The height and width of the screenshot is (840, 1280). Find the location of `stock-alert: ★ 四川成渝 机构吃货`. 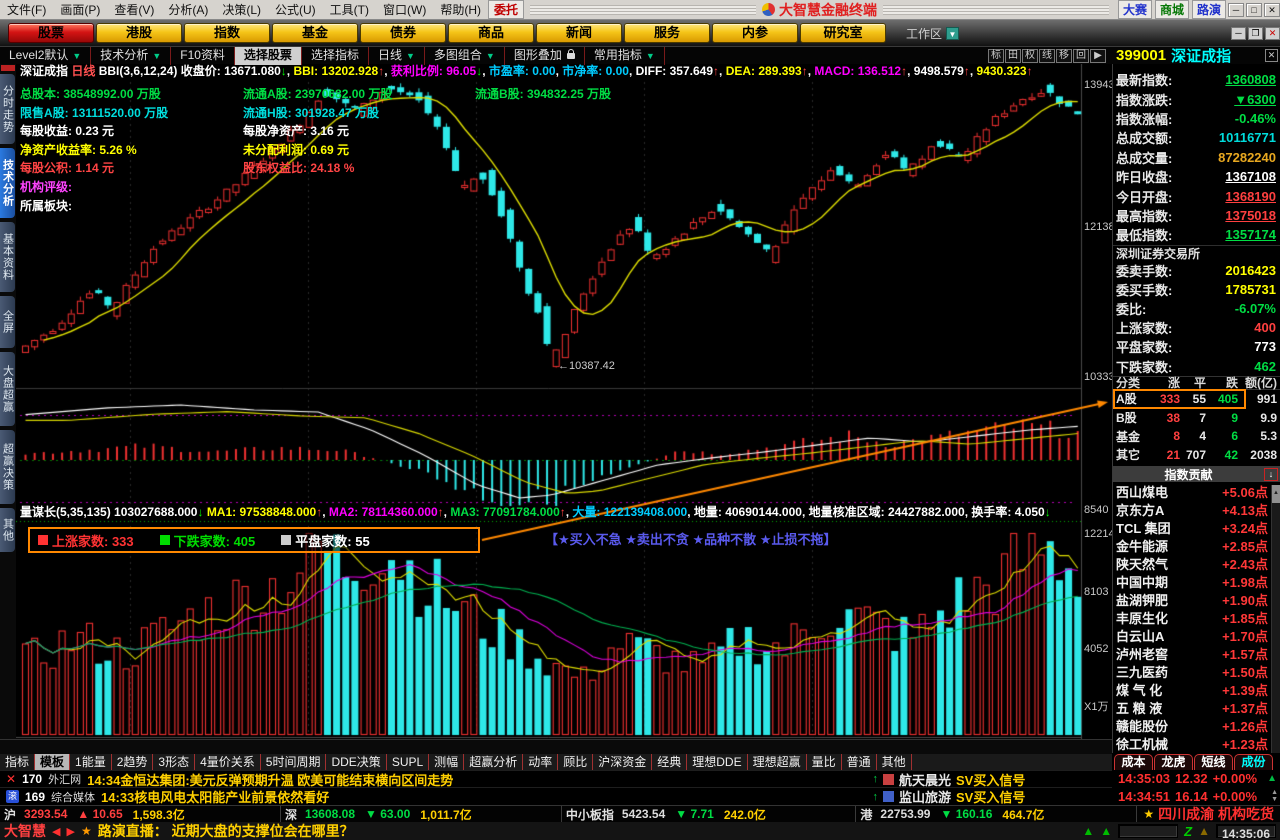

stock-alert: ★ 四川成渝 机构吃货 is located at coordinates (1208, 814).